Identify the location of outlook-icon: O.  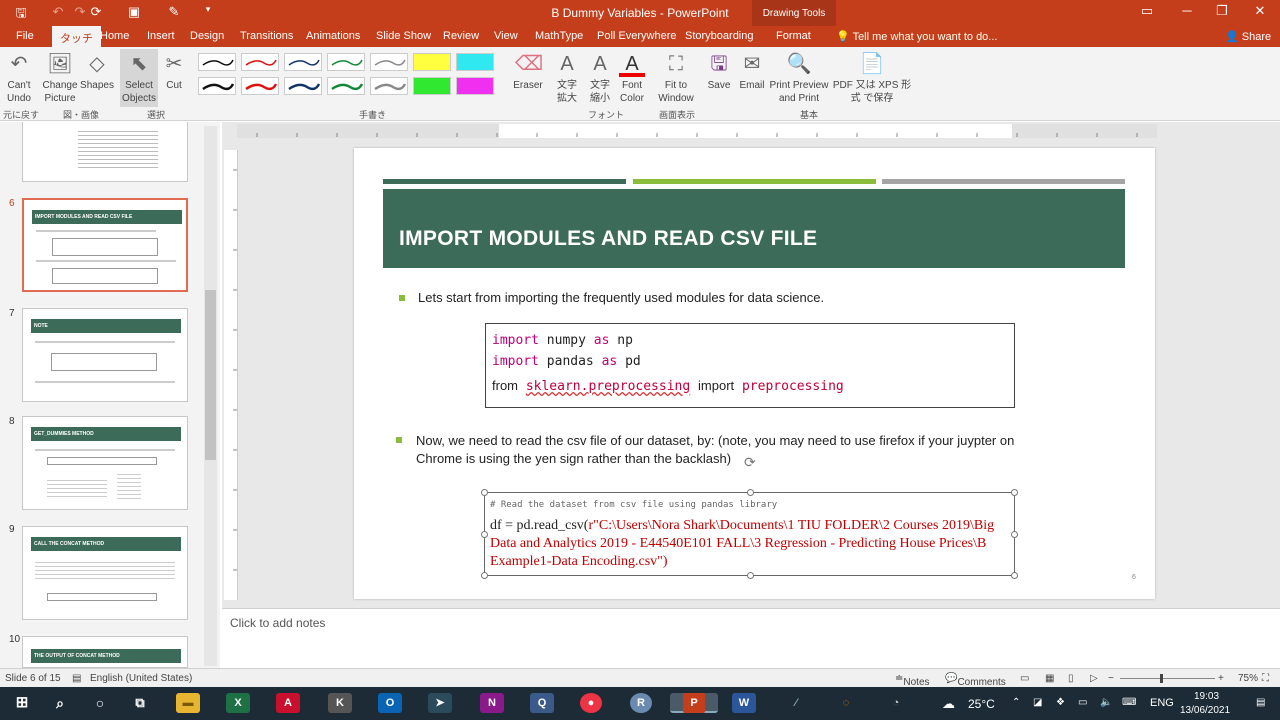
(390, 703).